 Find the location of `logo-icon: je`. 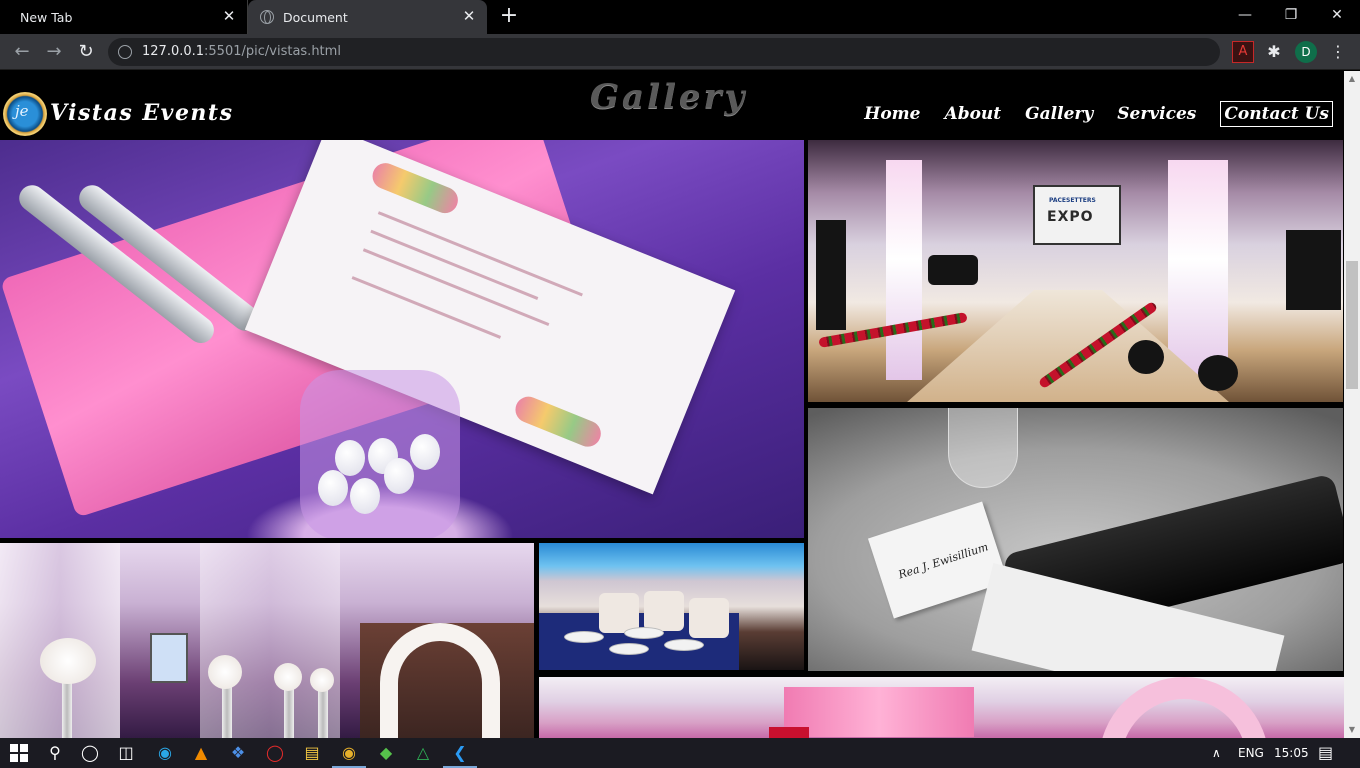

logo-icon: je is located at coordinates (25, 114).